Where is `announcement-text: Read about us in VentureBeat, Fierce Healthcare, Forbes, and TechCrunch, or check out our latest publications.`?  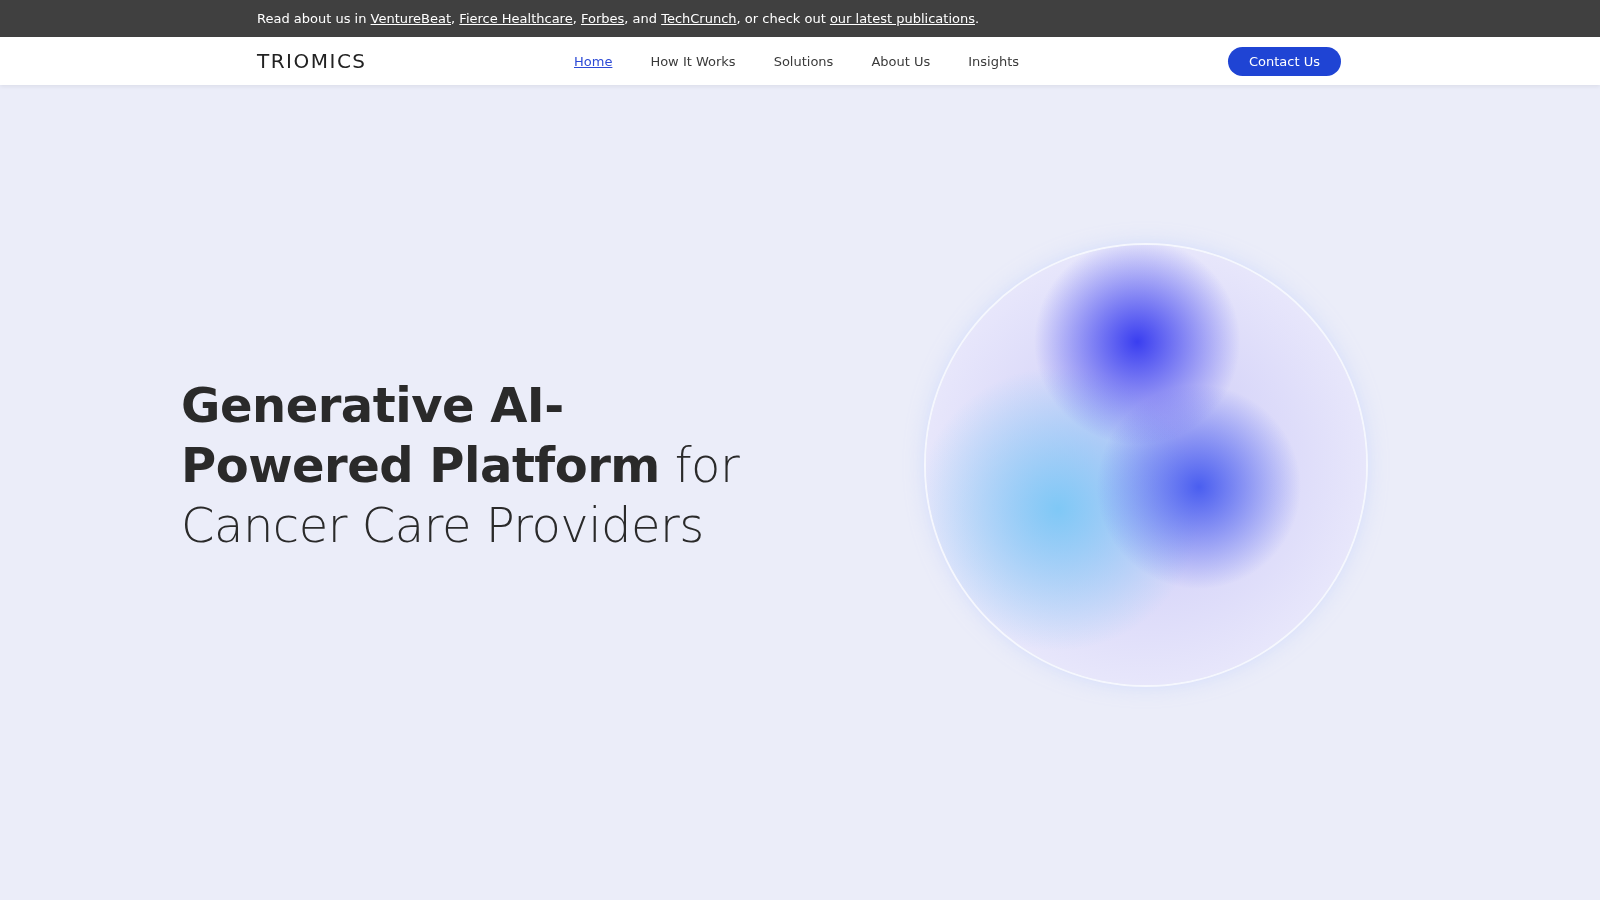 announcement-text: Read about us in VentureBeat, Fierce Healthcare, Forbes, and TechCrunch, or check out our latest publications. is located at coordinates (618, 18).